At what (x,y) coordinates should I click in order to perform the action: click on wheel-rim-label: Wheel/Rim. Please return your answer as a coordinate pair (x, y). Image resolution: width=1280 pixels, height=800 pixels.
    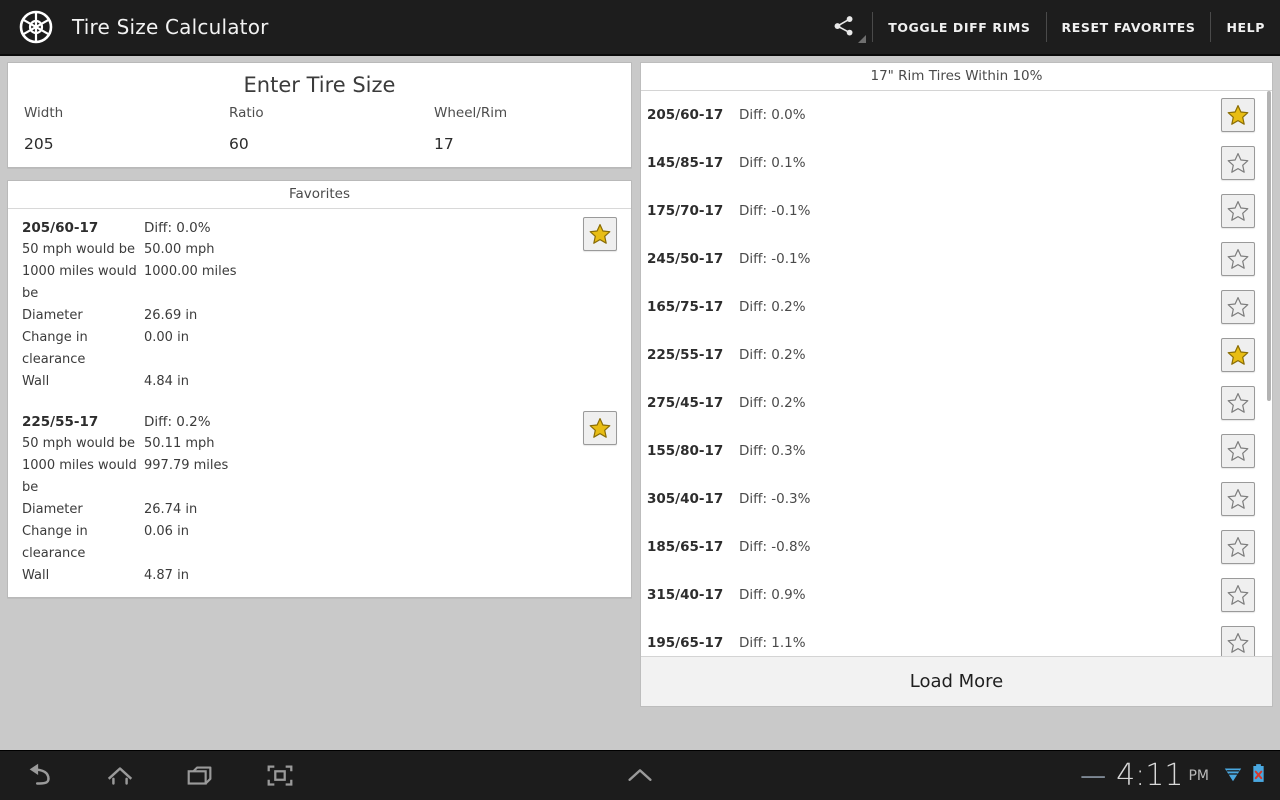
    Looking at the image, I should click on (471, 113).